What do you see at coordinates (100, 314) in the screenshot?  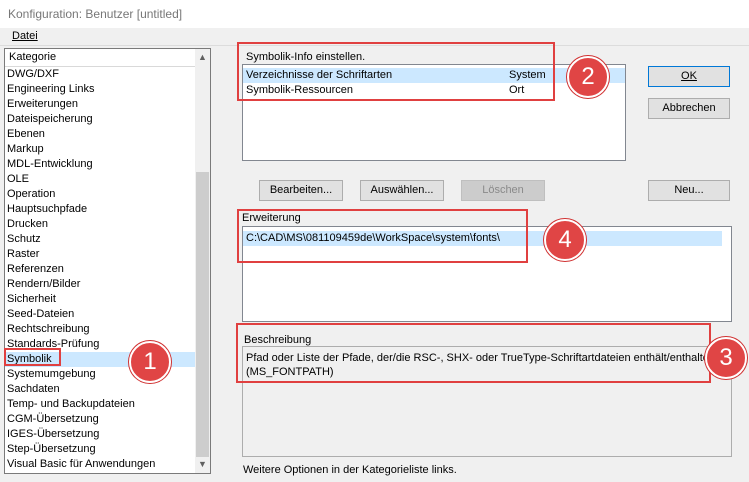 I see `category-item: Seed-Dateien` at bounding box center [100, 314].